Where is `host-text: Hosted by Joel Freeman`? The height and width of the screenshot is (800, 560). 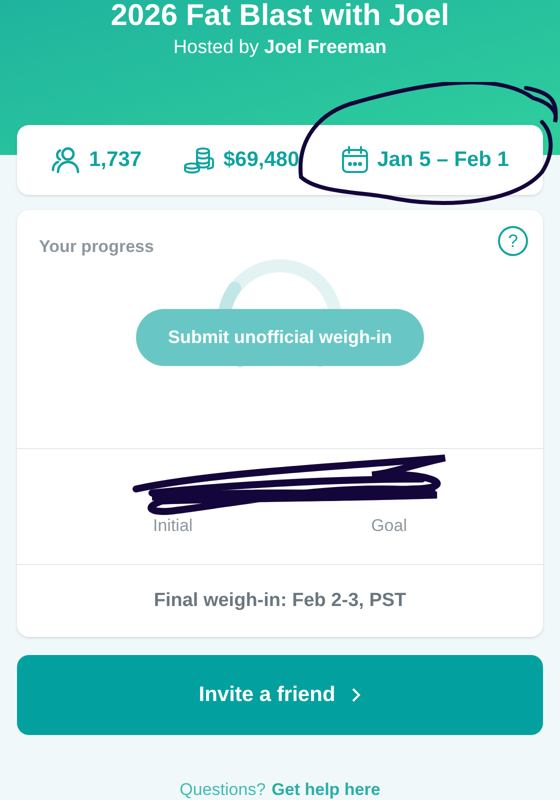
host-text: Hosted by Joel Freeman is located at coordinates (280, 48).